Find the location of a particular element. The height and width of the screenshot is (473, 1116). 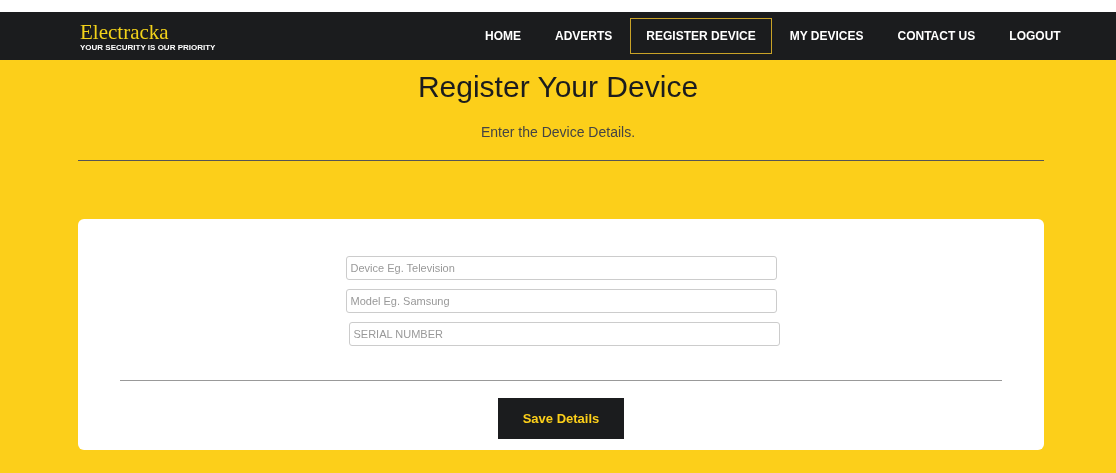

page-heading: Register Your Device is located at coordinates (558, 87).